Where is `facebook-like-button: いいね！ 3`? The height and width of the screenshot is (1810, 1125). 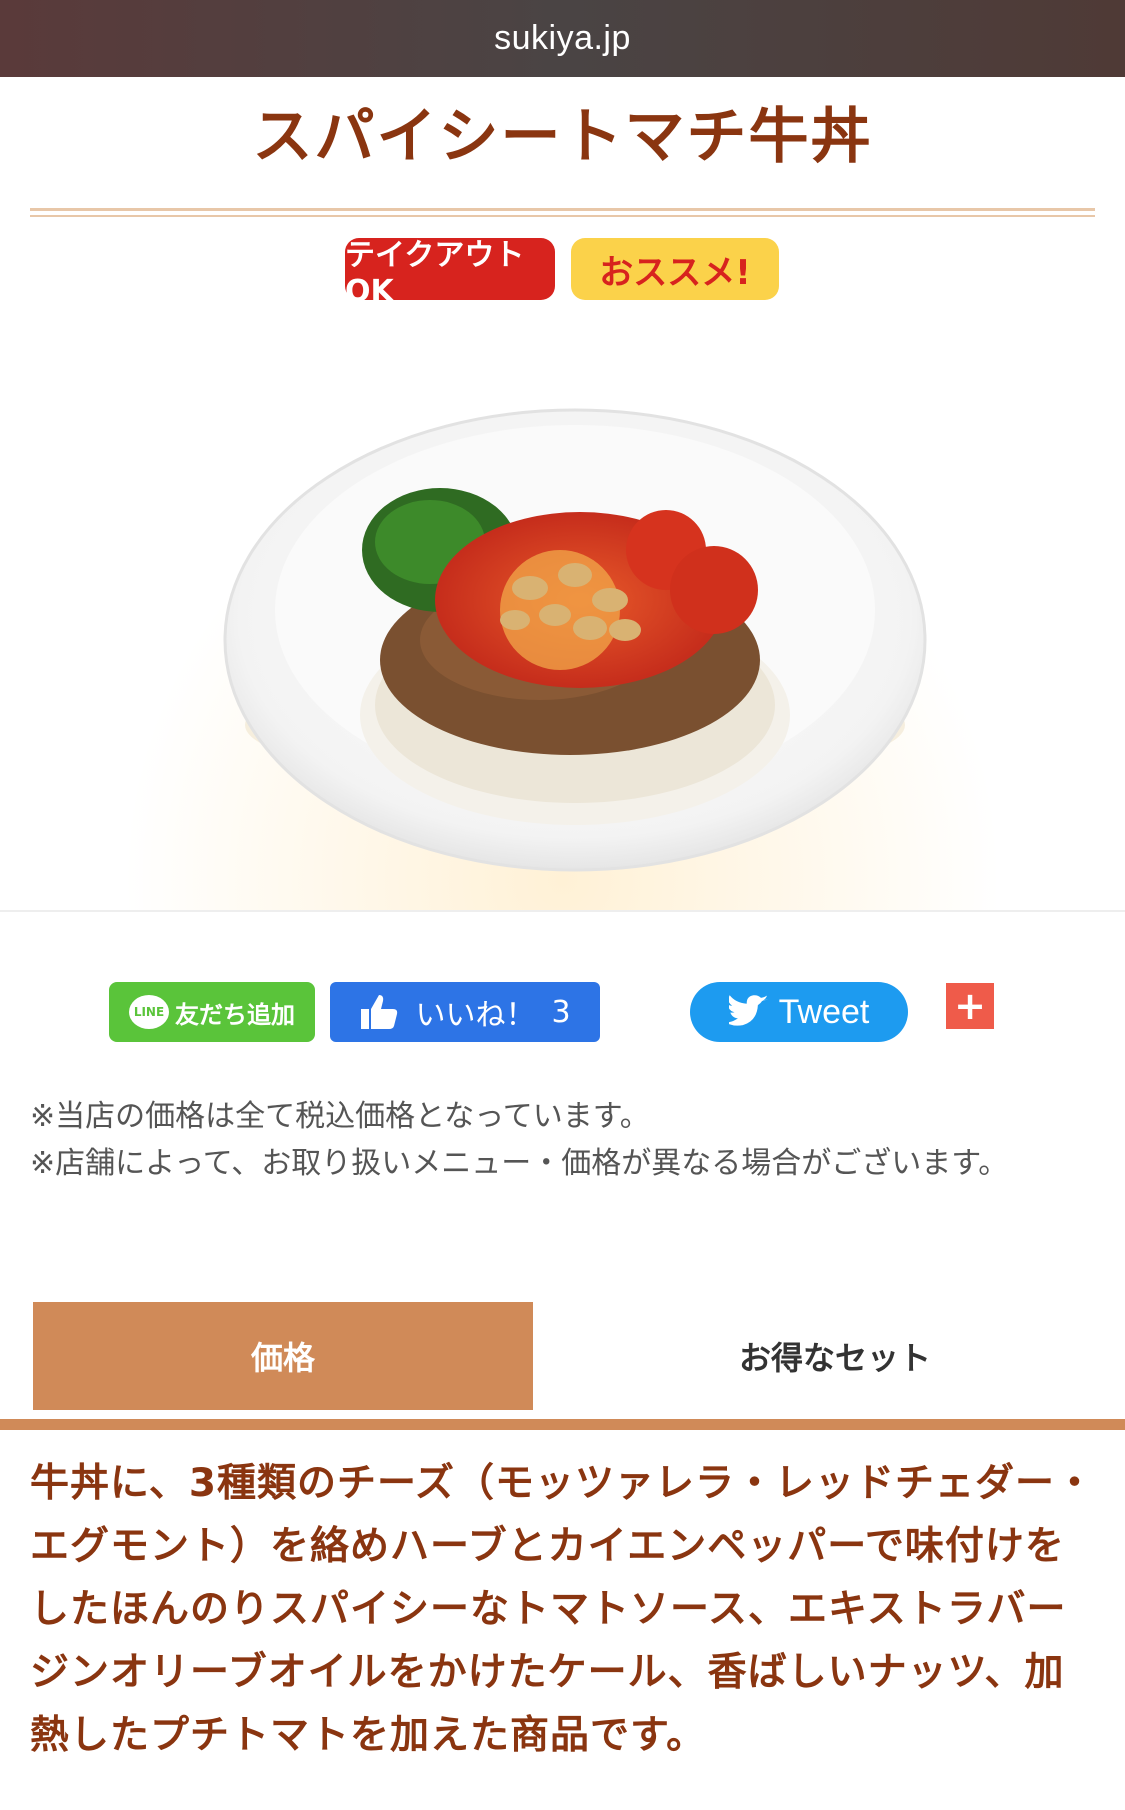
facebook-like-button: いいね！ 3 is located at coordinates (465, 1012).